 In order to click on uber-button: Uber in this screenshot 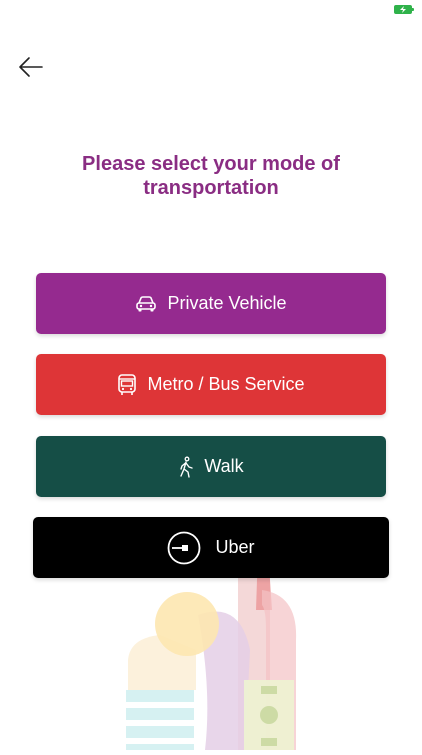, I will do `click(211, 547)`.